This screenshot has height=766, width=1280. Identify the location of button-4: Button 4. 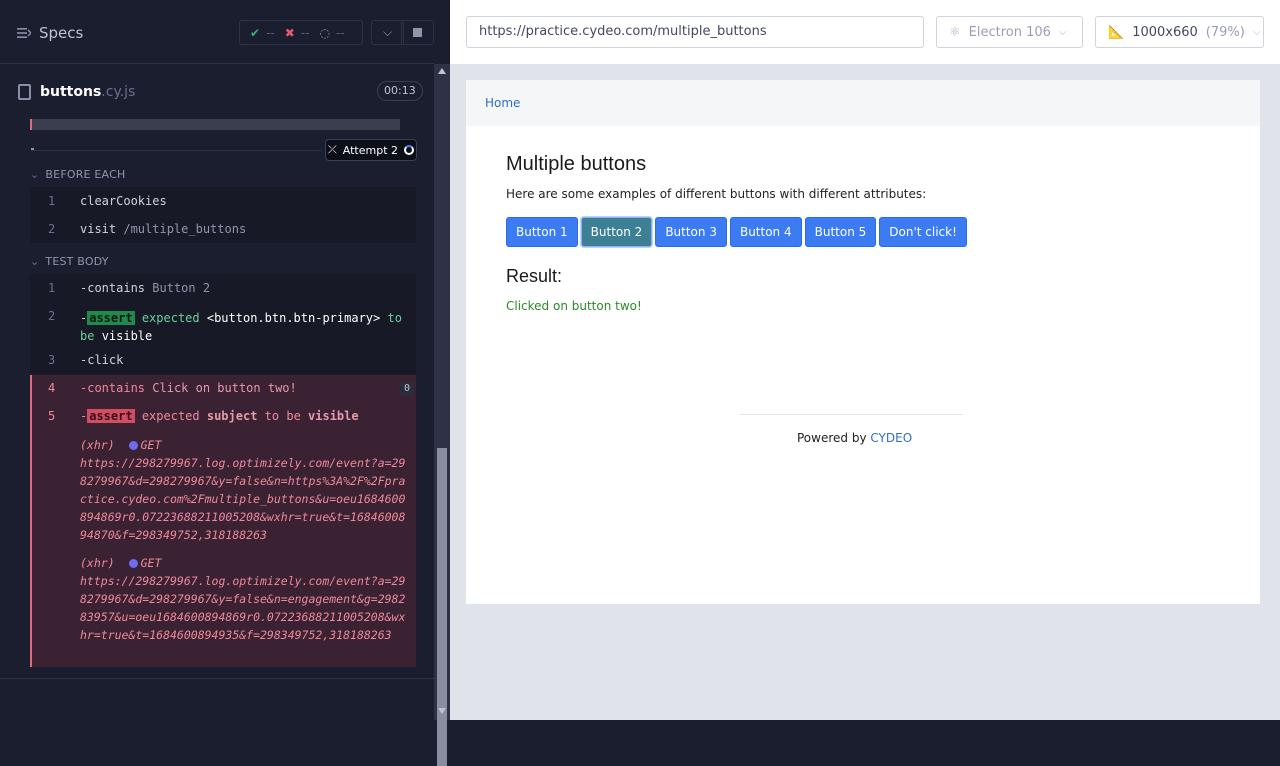
(765, 232).